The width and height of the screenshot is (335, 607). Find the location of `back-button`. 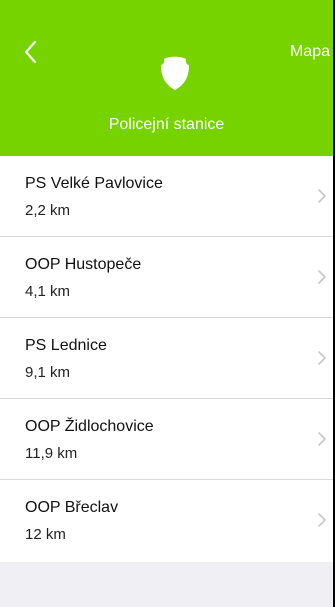

back-button is located at coordinates (32, 53).